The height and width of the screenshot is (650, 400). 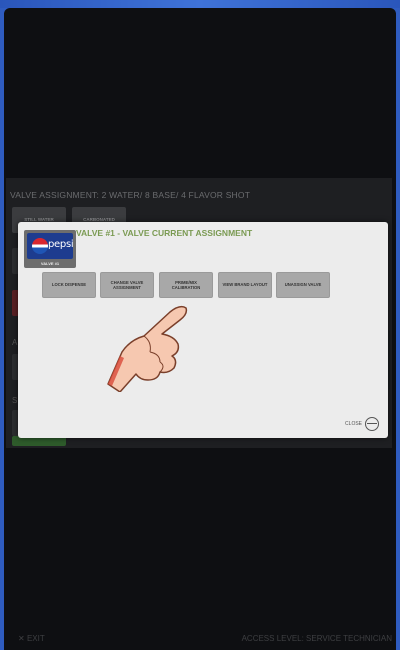 What do you see at coordinates (69, 285) in the screenshot?
I see `lock-dispense-button: LOCK DISPENSE` at bounding box center [69, 285].